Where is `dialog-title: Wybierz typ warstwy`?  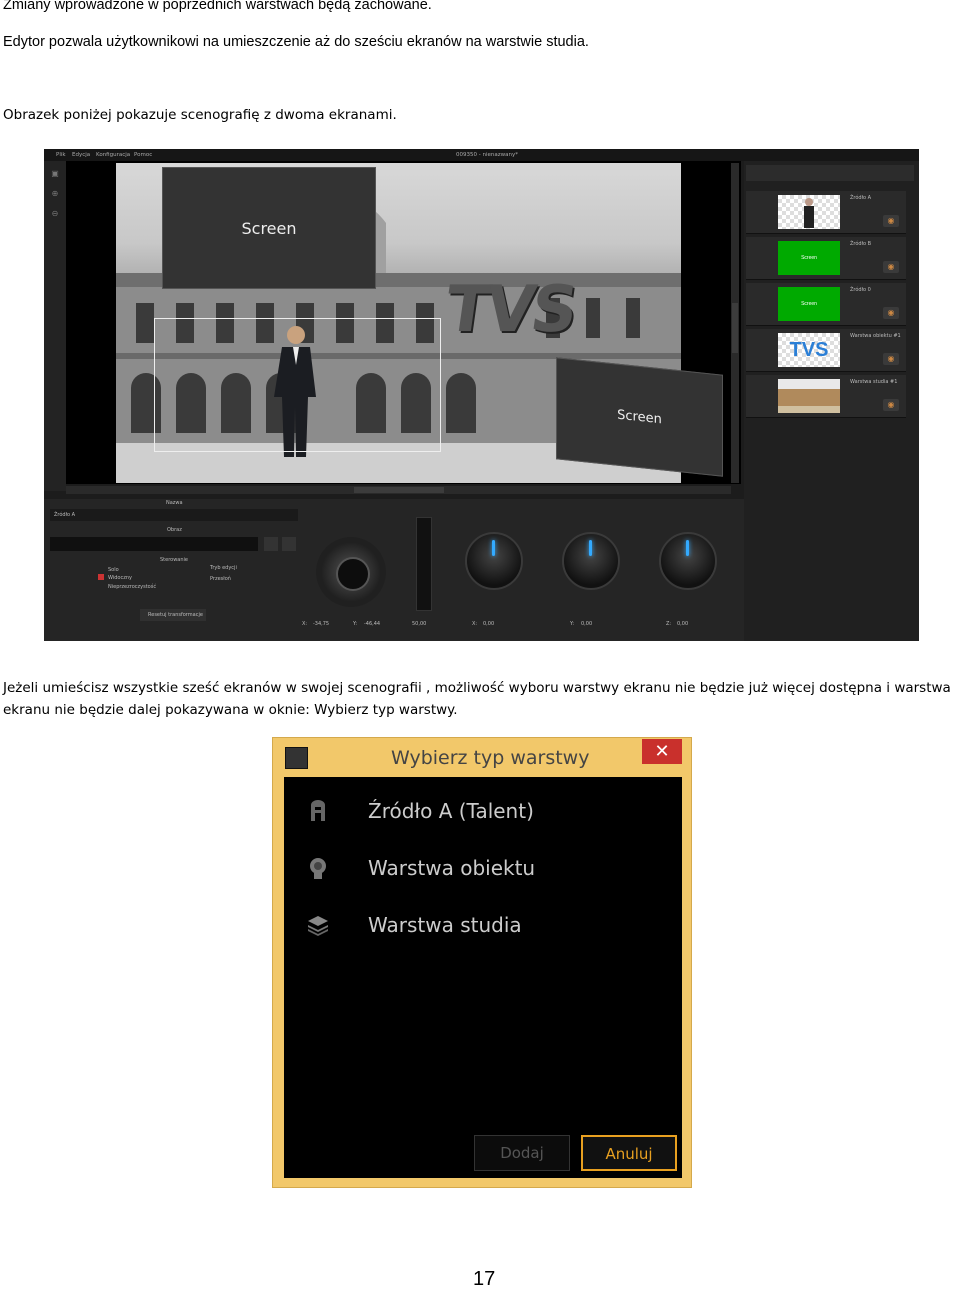 dialog-title: Wybierz typ warstwy is located at coordinates (490, 758).